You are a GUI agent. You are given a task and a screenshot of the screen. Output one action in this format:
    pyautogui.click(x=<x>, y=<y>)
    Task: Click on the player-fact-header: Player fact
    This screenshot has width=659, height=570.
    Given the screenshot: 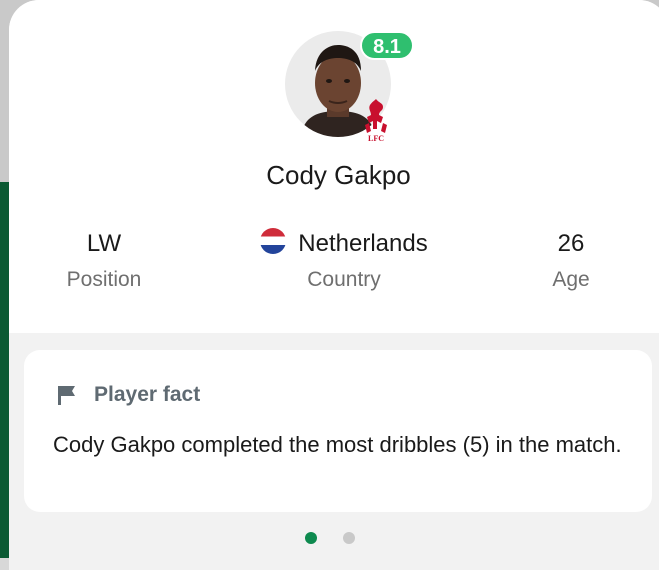 What is the action you would take?
    pyautogui.click(x=128, y=395)
    